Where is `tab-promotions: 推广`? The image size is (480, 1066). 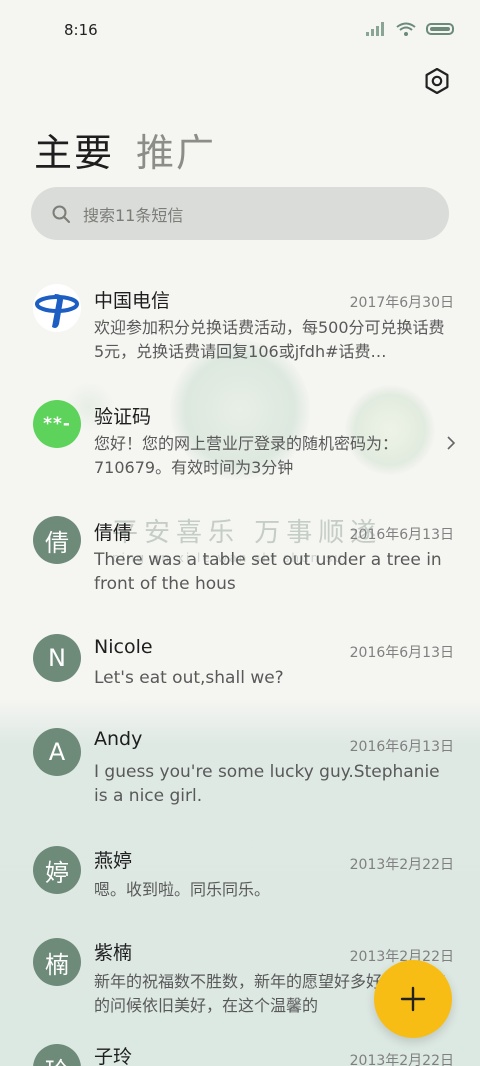
tab-promotions: 推广 is located at coordinates (176, 149).